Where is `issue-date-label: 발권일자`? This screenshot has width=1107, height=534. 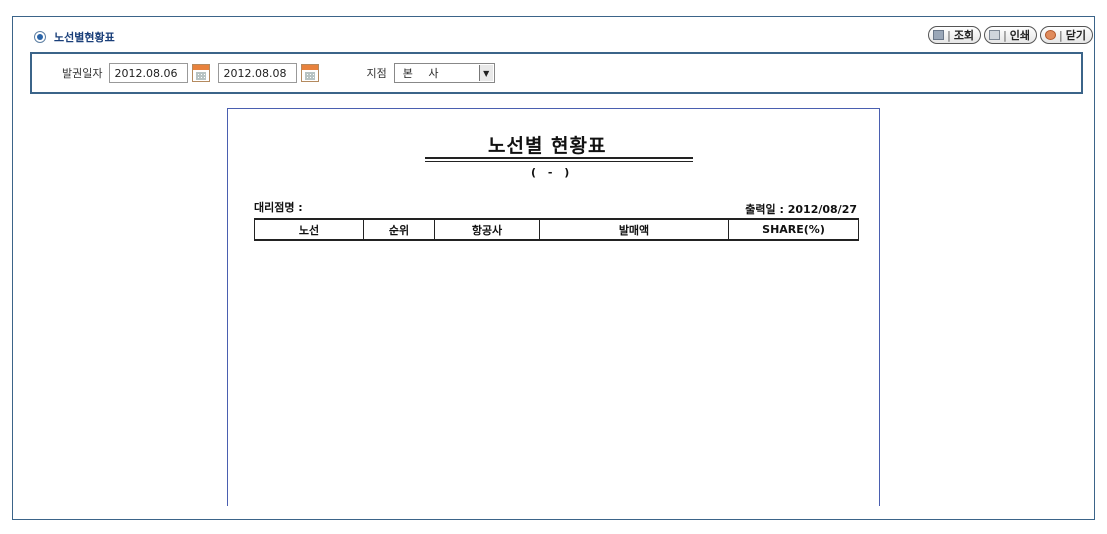 issue-date-label: 발권일자 is located at coordinates (82, 73).